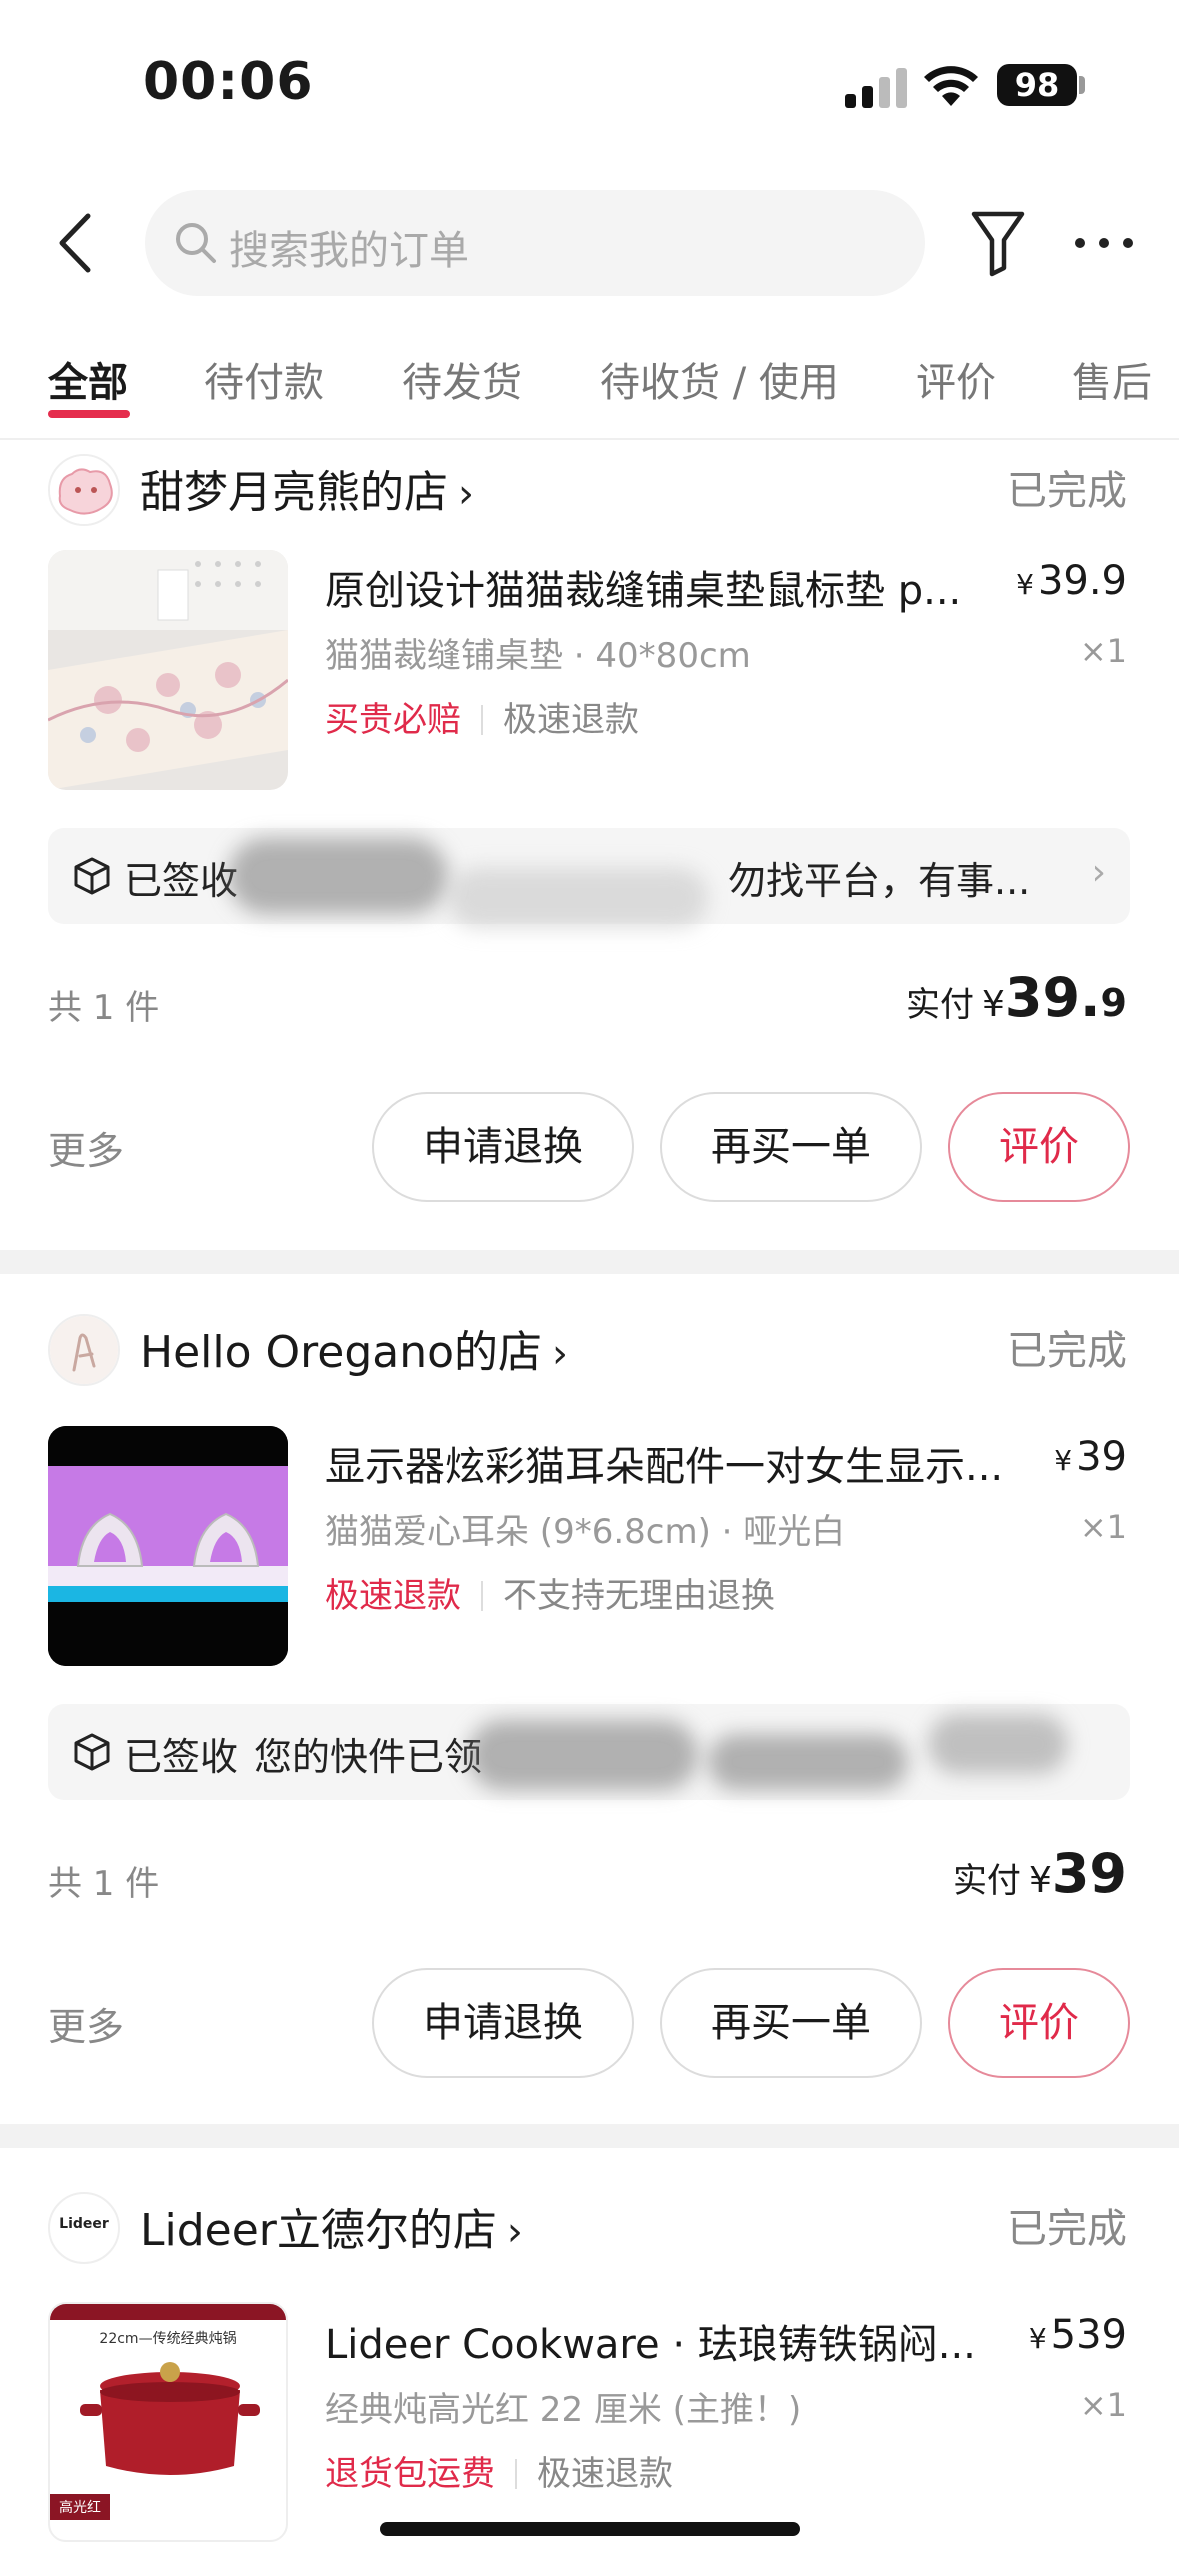 This screenshot has height=2556, width=1179. What do you see at coordinates (590, 2529) in the screenshot?
I see `home-indicator` at bounding box center [590, 2529].